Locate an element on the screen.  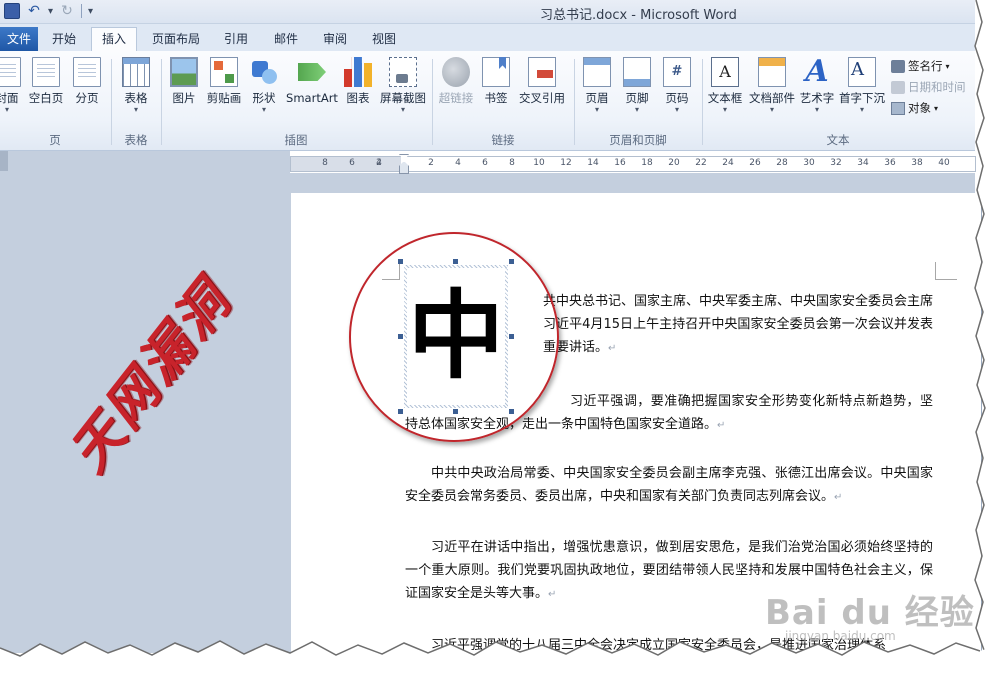
picture-button: 图片 is located at coordinates (184, 81).